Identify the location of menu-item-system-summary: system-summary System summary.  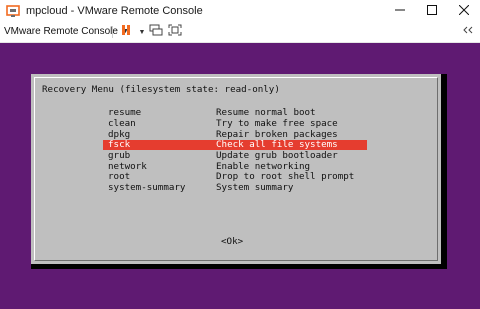
(235, 188).